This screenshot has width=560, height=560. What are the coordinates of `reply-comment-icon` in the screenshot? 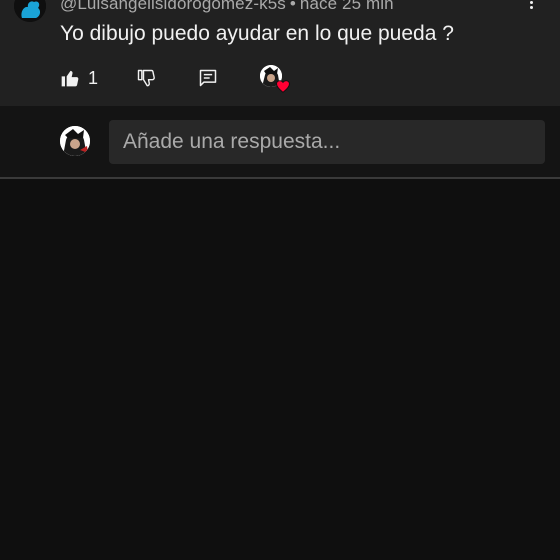 It's located at (208, 78).